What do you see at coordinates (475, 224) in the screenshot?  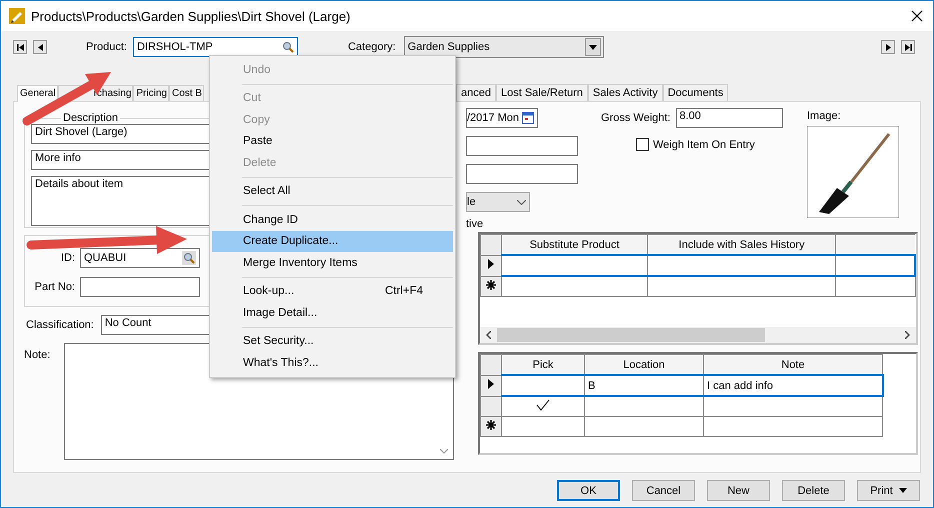 I see `field-caption: tive` at bounding box center [475, 224].